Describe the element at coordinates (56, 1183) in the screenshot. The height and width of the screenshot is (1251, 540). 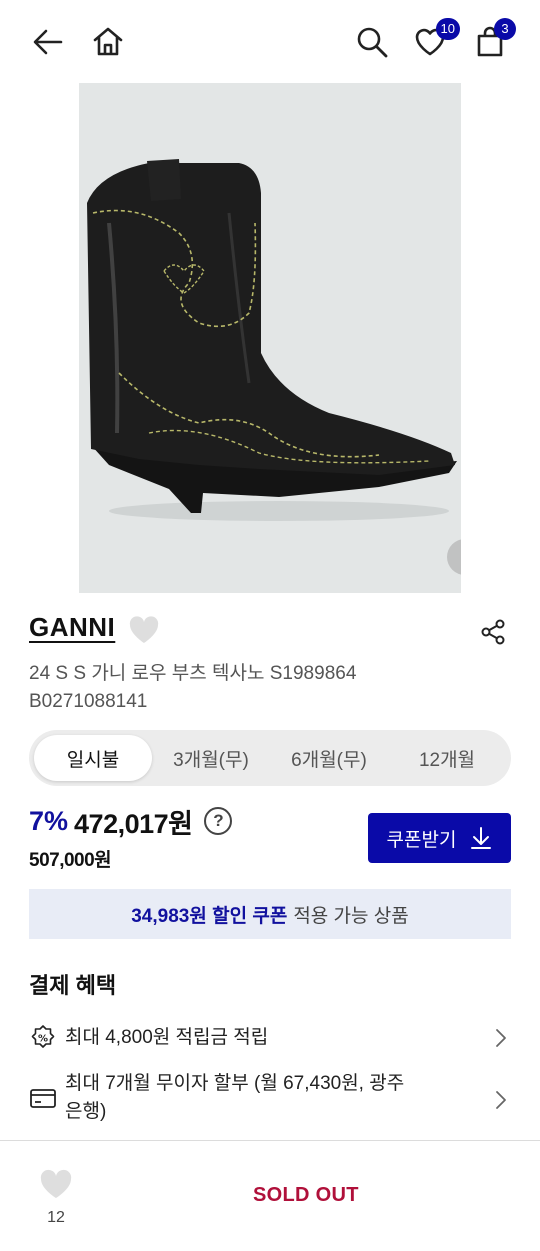
I see `heart-icon` at that location.